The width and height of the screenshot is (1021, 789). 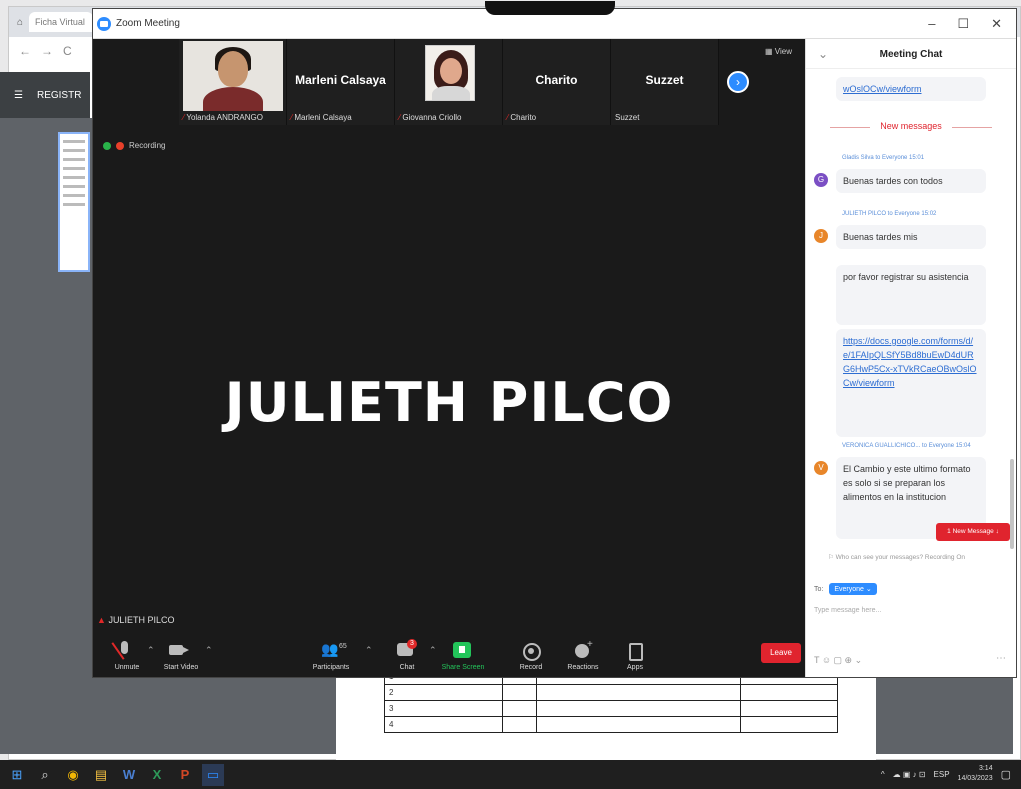 What do you see at coordinates (443, 692) in the screenshot?
I see `table-cell: 2` at bounding box center [443, 692].